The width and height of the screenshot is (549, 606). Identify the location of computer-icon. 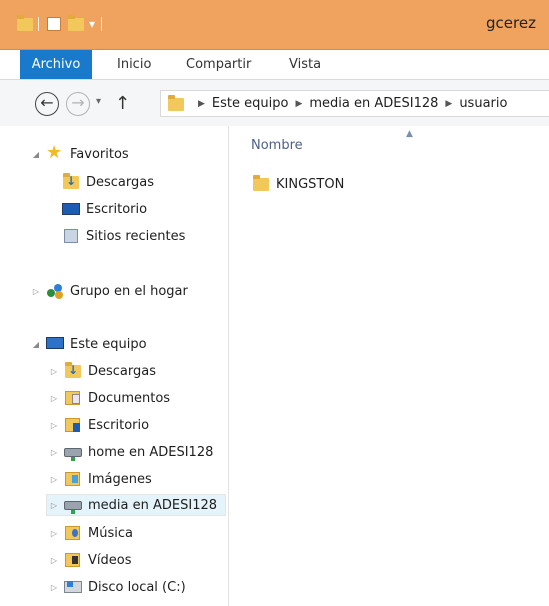
(55, 344).